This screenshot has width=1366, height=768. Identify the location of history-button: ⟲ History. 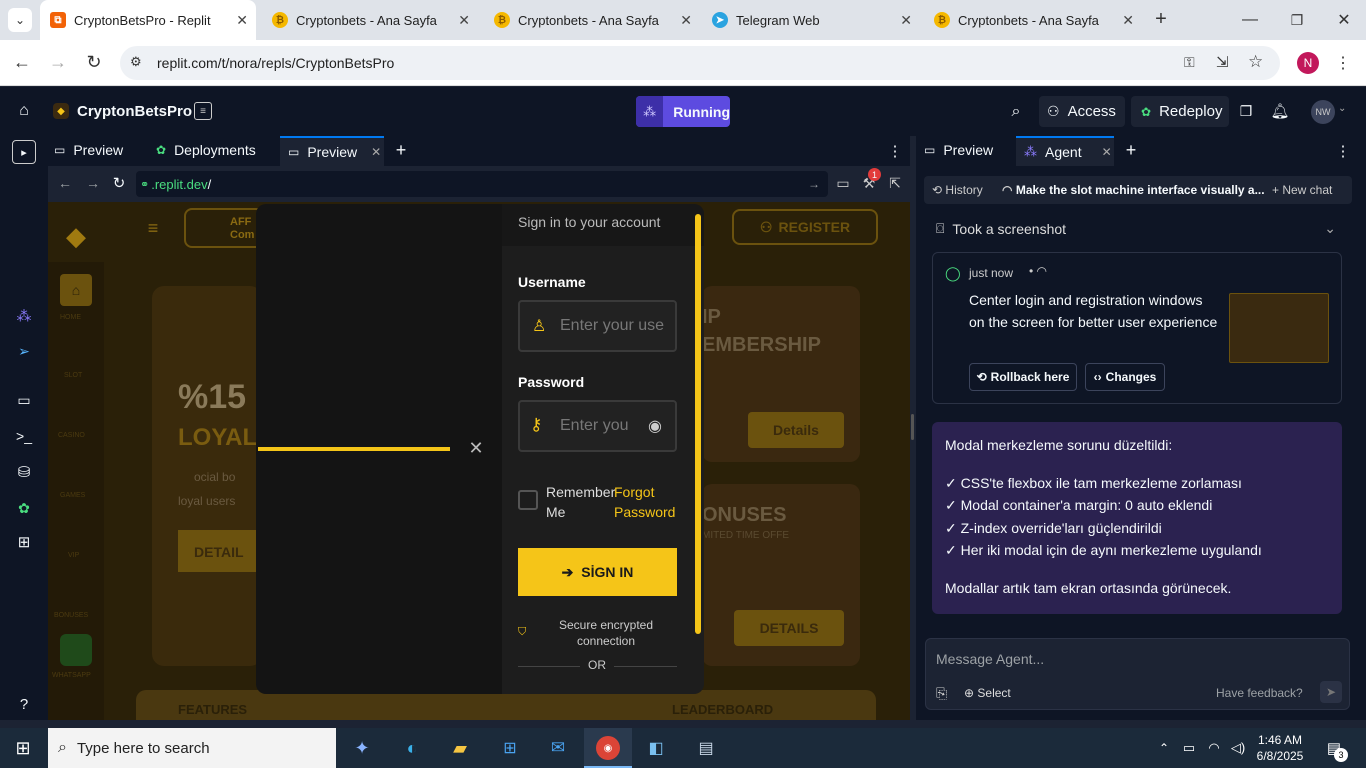
(957, 190).